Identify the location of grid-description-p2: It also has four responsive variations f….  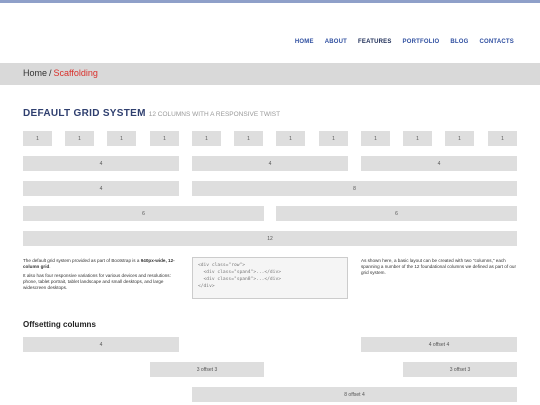
(97, 281).